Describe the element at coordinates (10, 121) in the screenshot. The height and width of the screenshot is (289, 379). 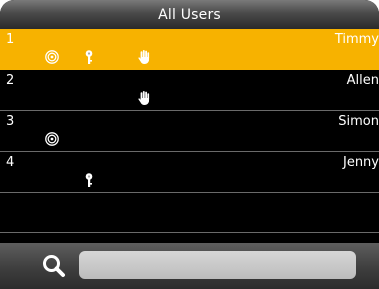
I see `user-id: 3` at that location.